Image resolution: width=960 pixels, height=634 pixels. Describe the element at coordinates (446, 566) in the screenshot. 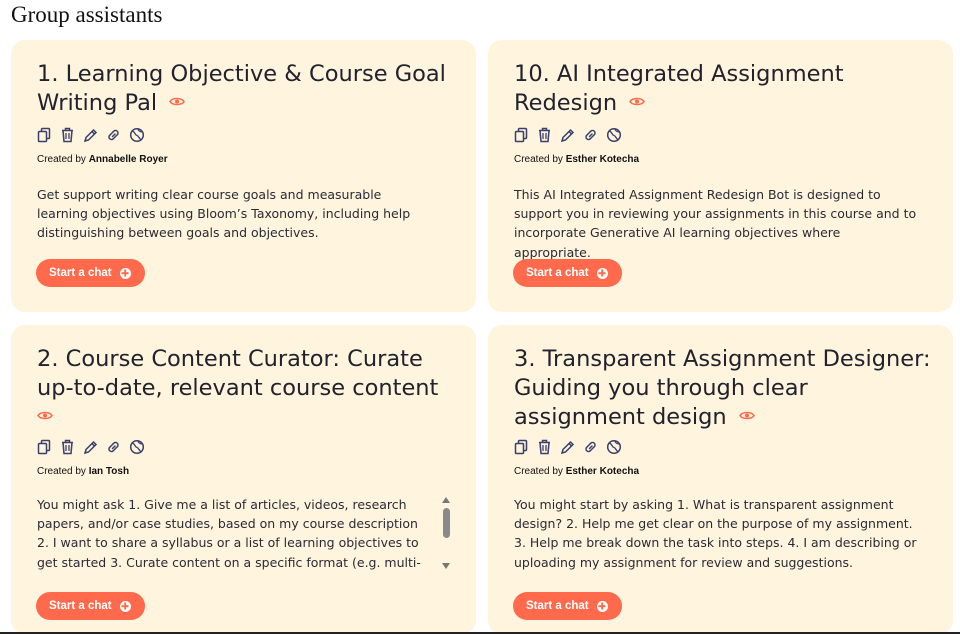

I see `scroll-down-arrow-icon` at that location.